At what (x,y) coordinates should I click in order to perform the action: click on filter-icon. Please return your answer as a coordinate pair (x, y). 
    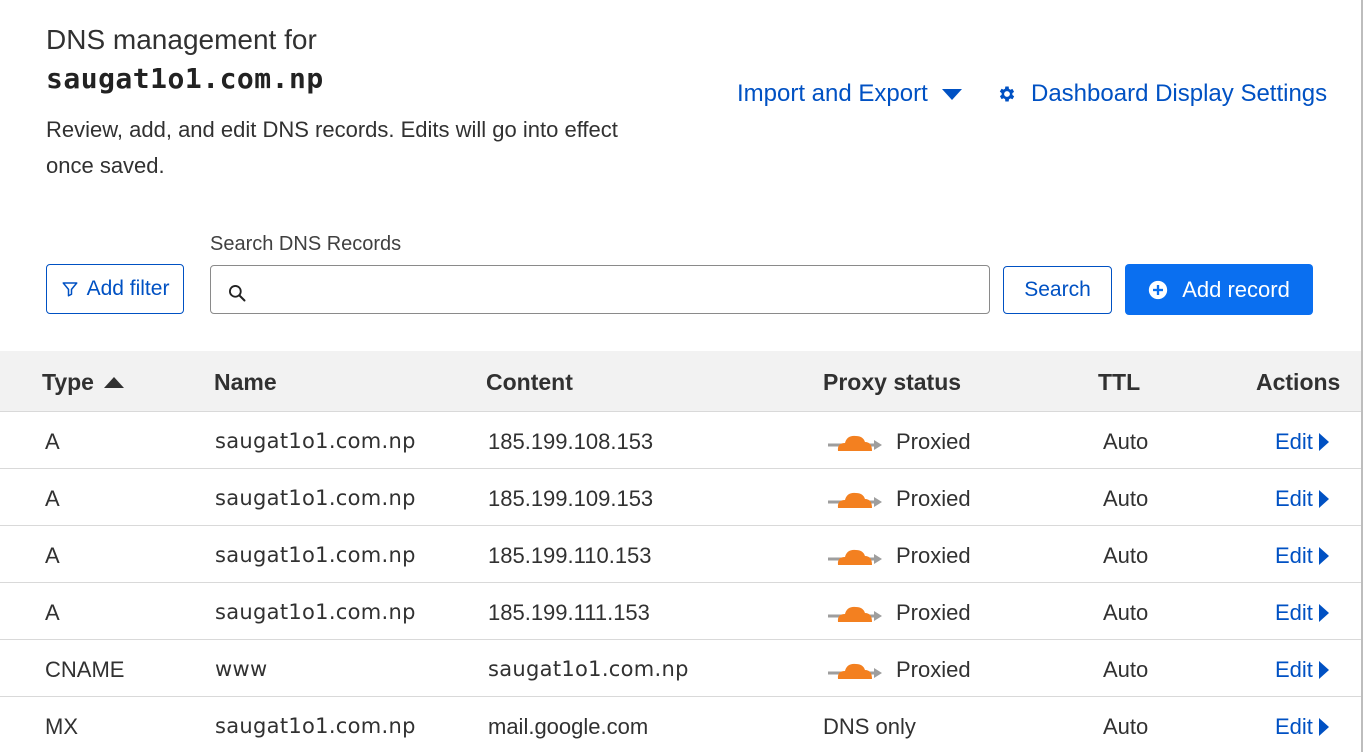
    Looking at the image, I should click on (70, 289).